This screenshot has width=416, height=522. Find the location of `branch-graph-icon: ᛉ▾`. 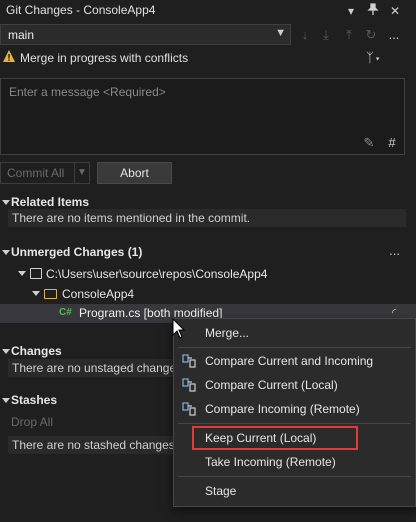

branch-graph-icon: ᛉ▾ is located at coordinates (374, 57).